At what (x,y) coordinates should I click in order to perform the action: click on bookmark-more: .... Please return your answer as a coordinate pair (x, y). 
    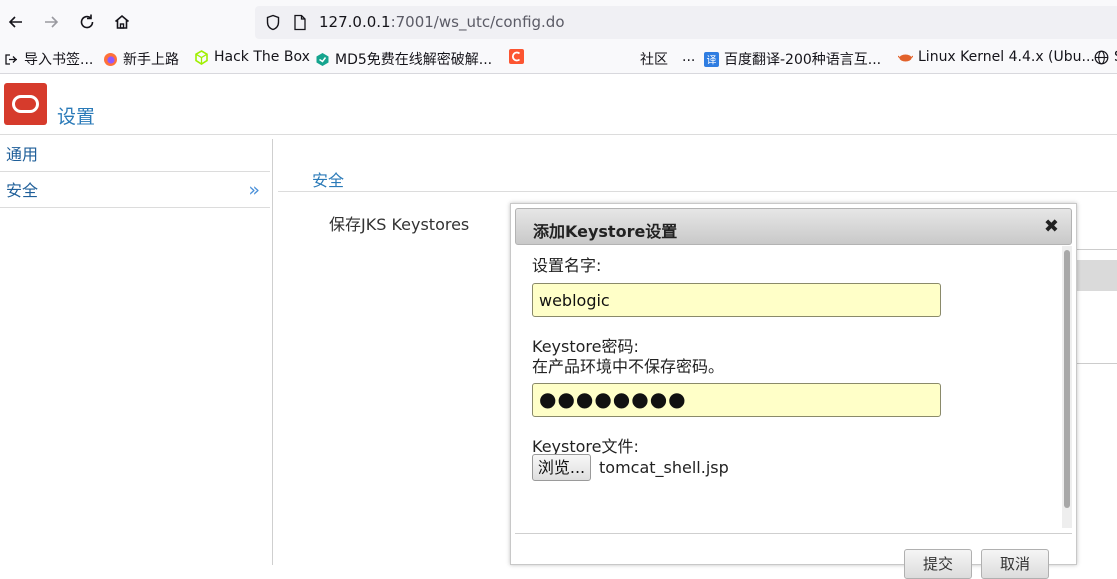
    Looking at the image, I should click on (688, 57).